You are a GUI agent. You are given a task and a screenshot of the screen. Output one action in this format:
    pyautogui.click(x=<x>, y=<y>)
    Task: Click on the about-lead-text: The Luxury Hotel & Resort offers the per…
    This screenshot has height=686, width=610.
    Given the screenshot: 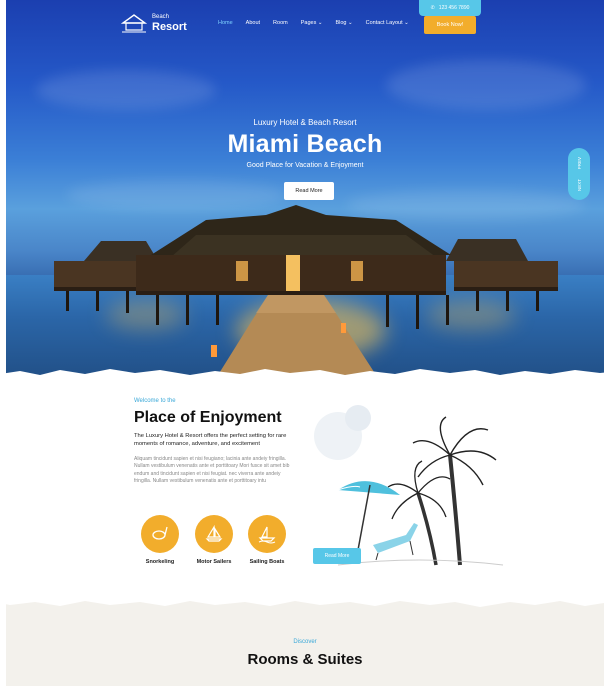 What is the action you would take?
    pyautogui.click(x=210, y=440)
    